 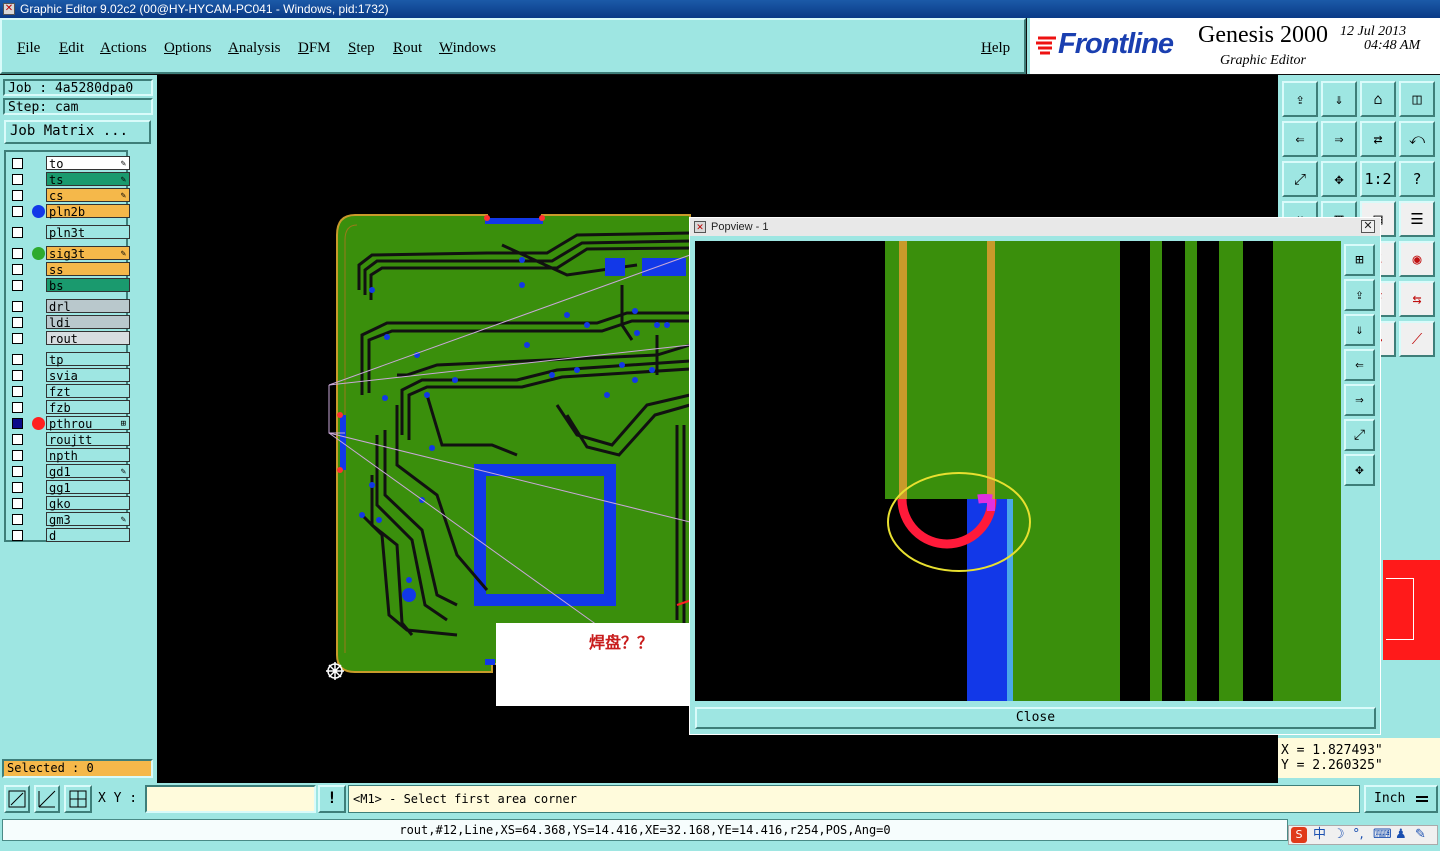 I want to click on zoom-left-button: ⇐, so click(x=1359, y=365).